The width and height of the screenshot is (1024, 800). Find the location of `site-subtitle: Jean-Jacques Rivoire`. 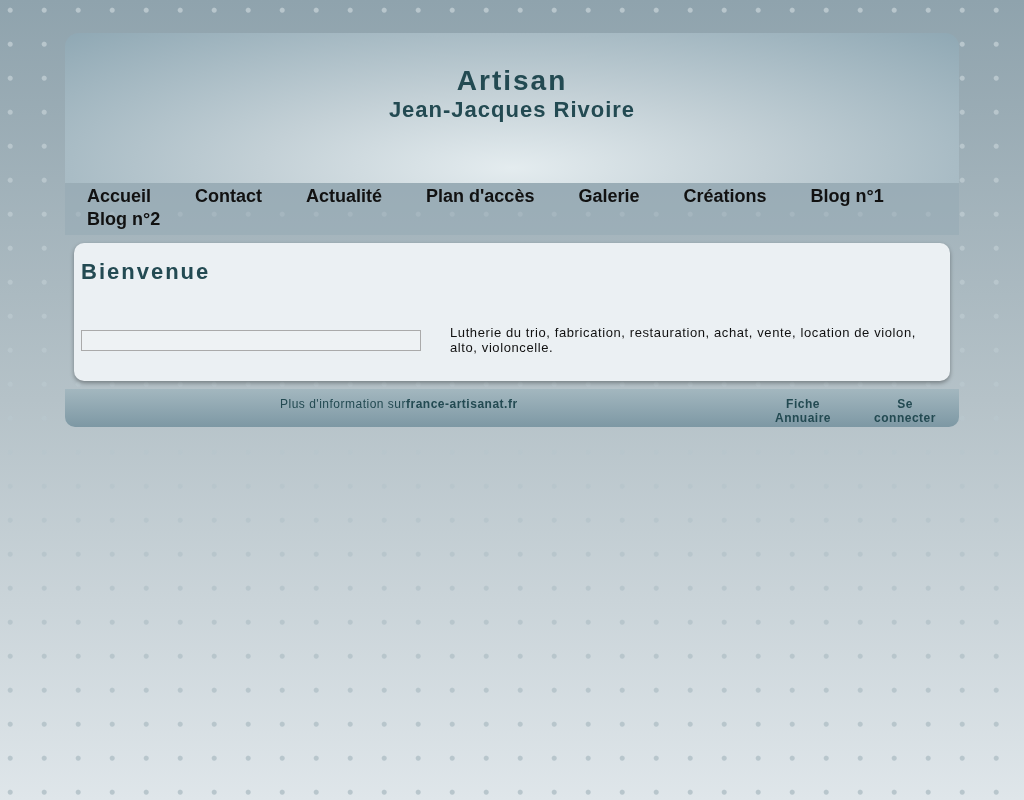

site-subtitle: Jean-Jacques Rivoire is located at coordinates (512, 110).